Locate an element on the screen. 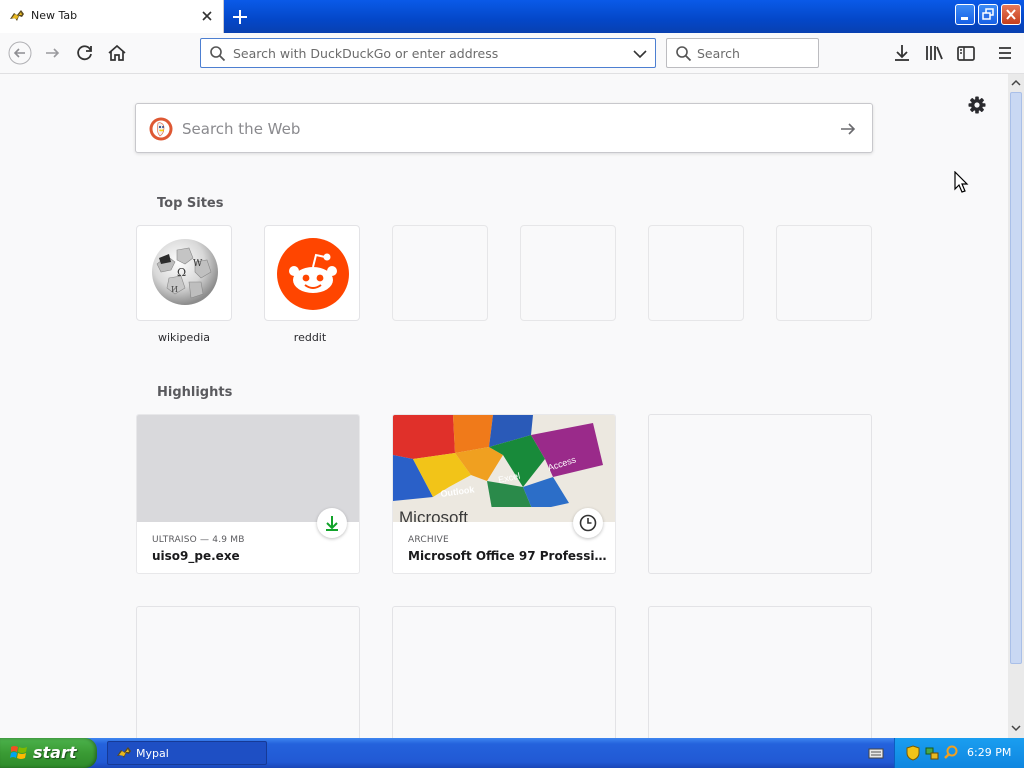 This screenshot has width=1024, height=768. close-window-button is located at coordinates (1011, 14).